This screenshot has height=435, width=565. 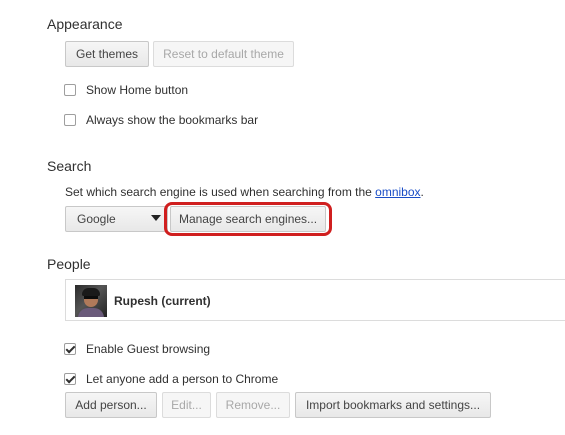 I want to click on show-home-checkbox, so click(x=70, y=90).